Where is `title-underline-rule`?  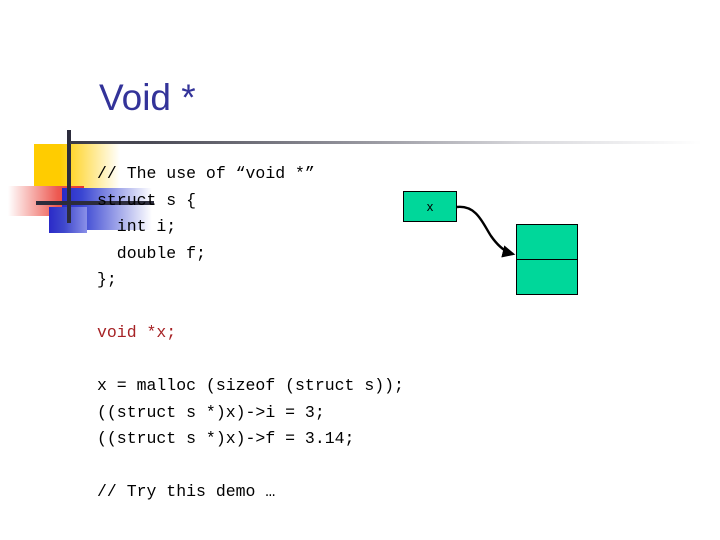
title-underline-rule is located at coordinates (386, 142).